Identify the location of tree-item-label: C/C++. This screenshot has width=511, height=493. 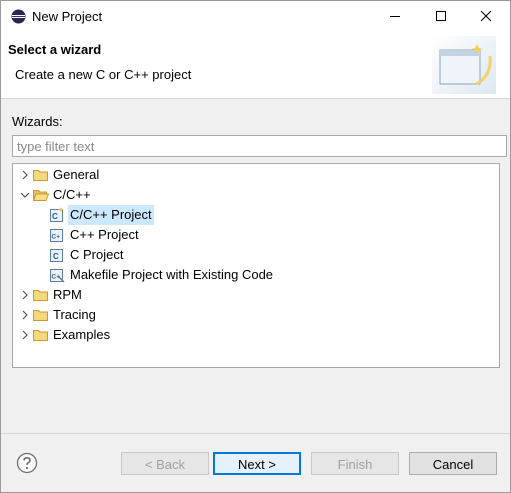
(72, 194).